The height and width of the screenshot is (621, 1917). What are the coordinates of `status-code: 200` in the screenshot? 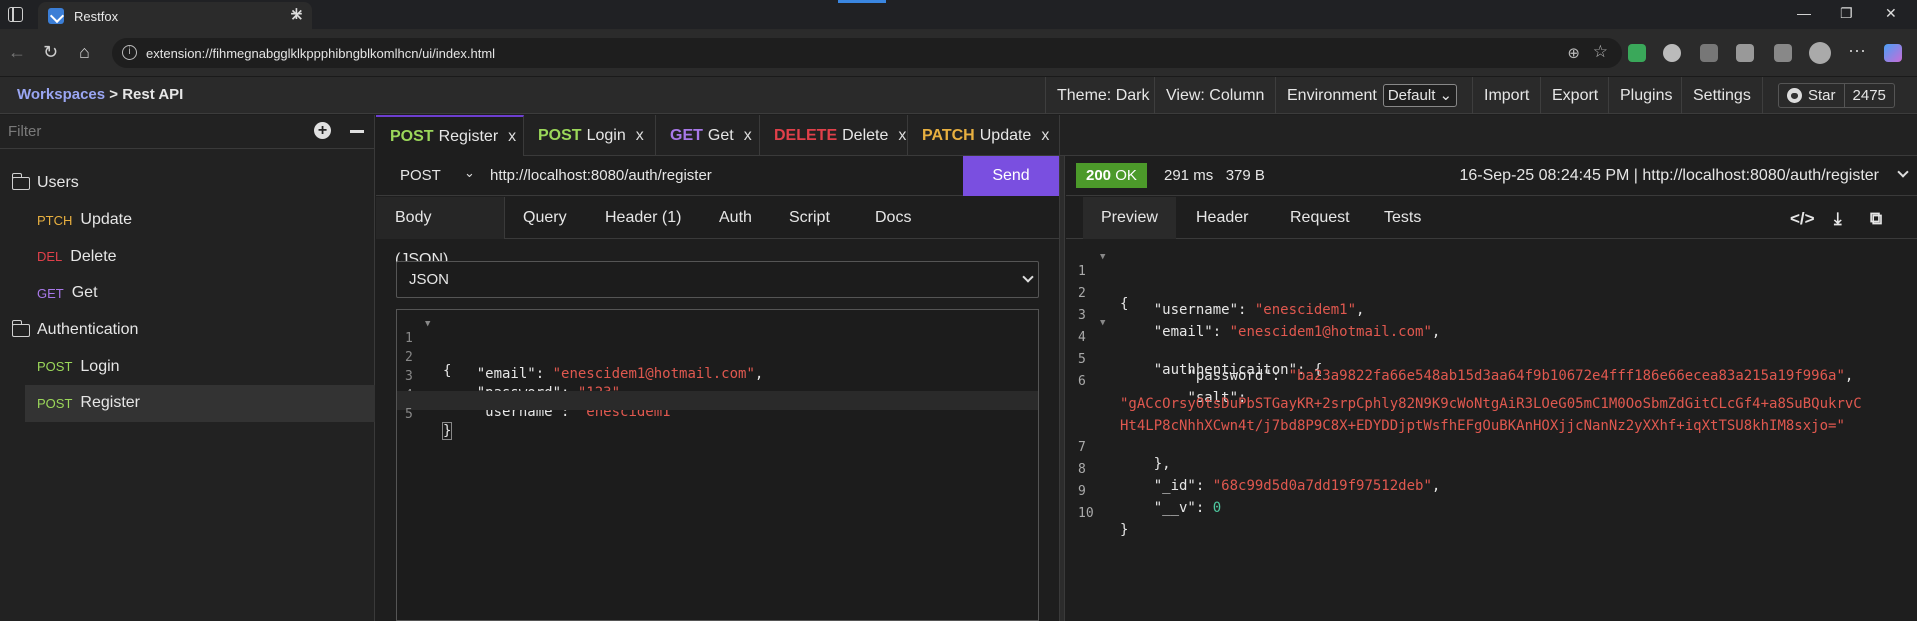 It's located at (1099, 175).